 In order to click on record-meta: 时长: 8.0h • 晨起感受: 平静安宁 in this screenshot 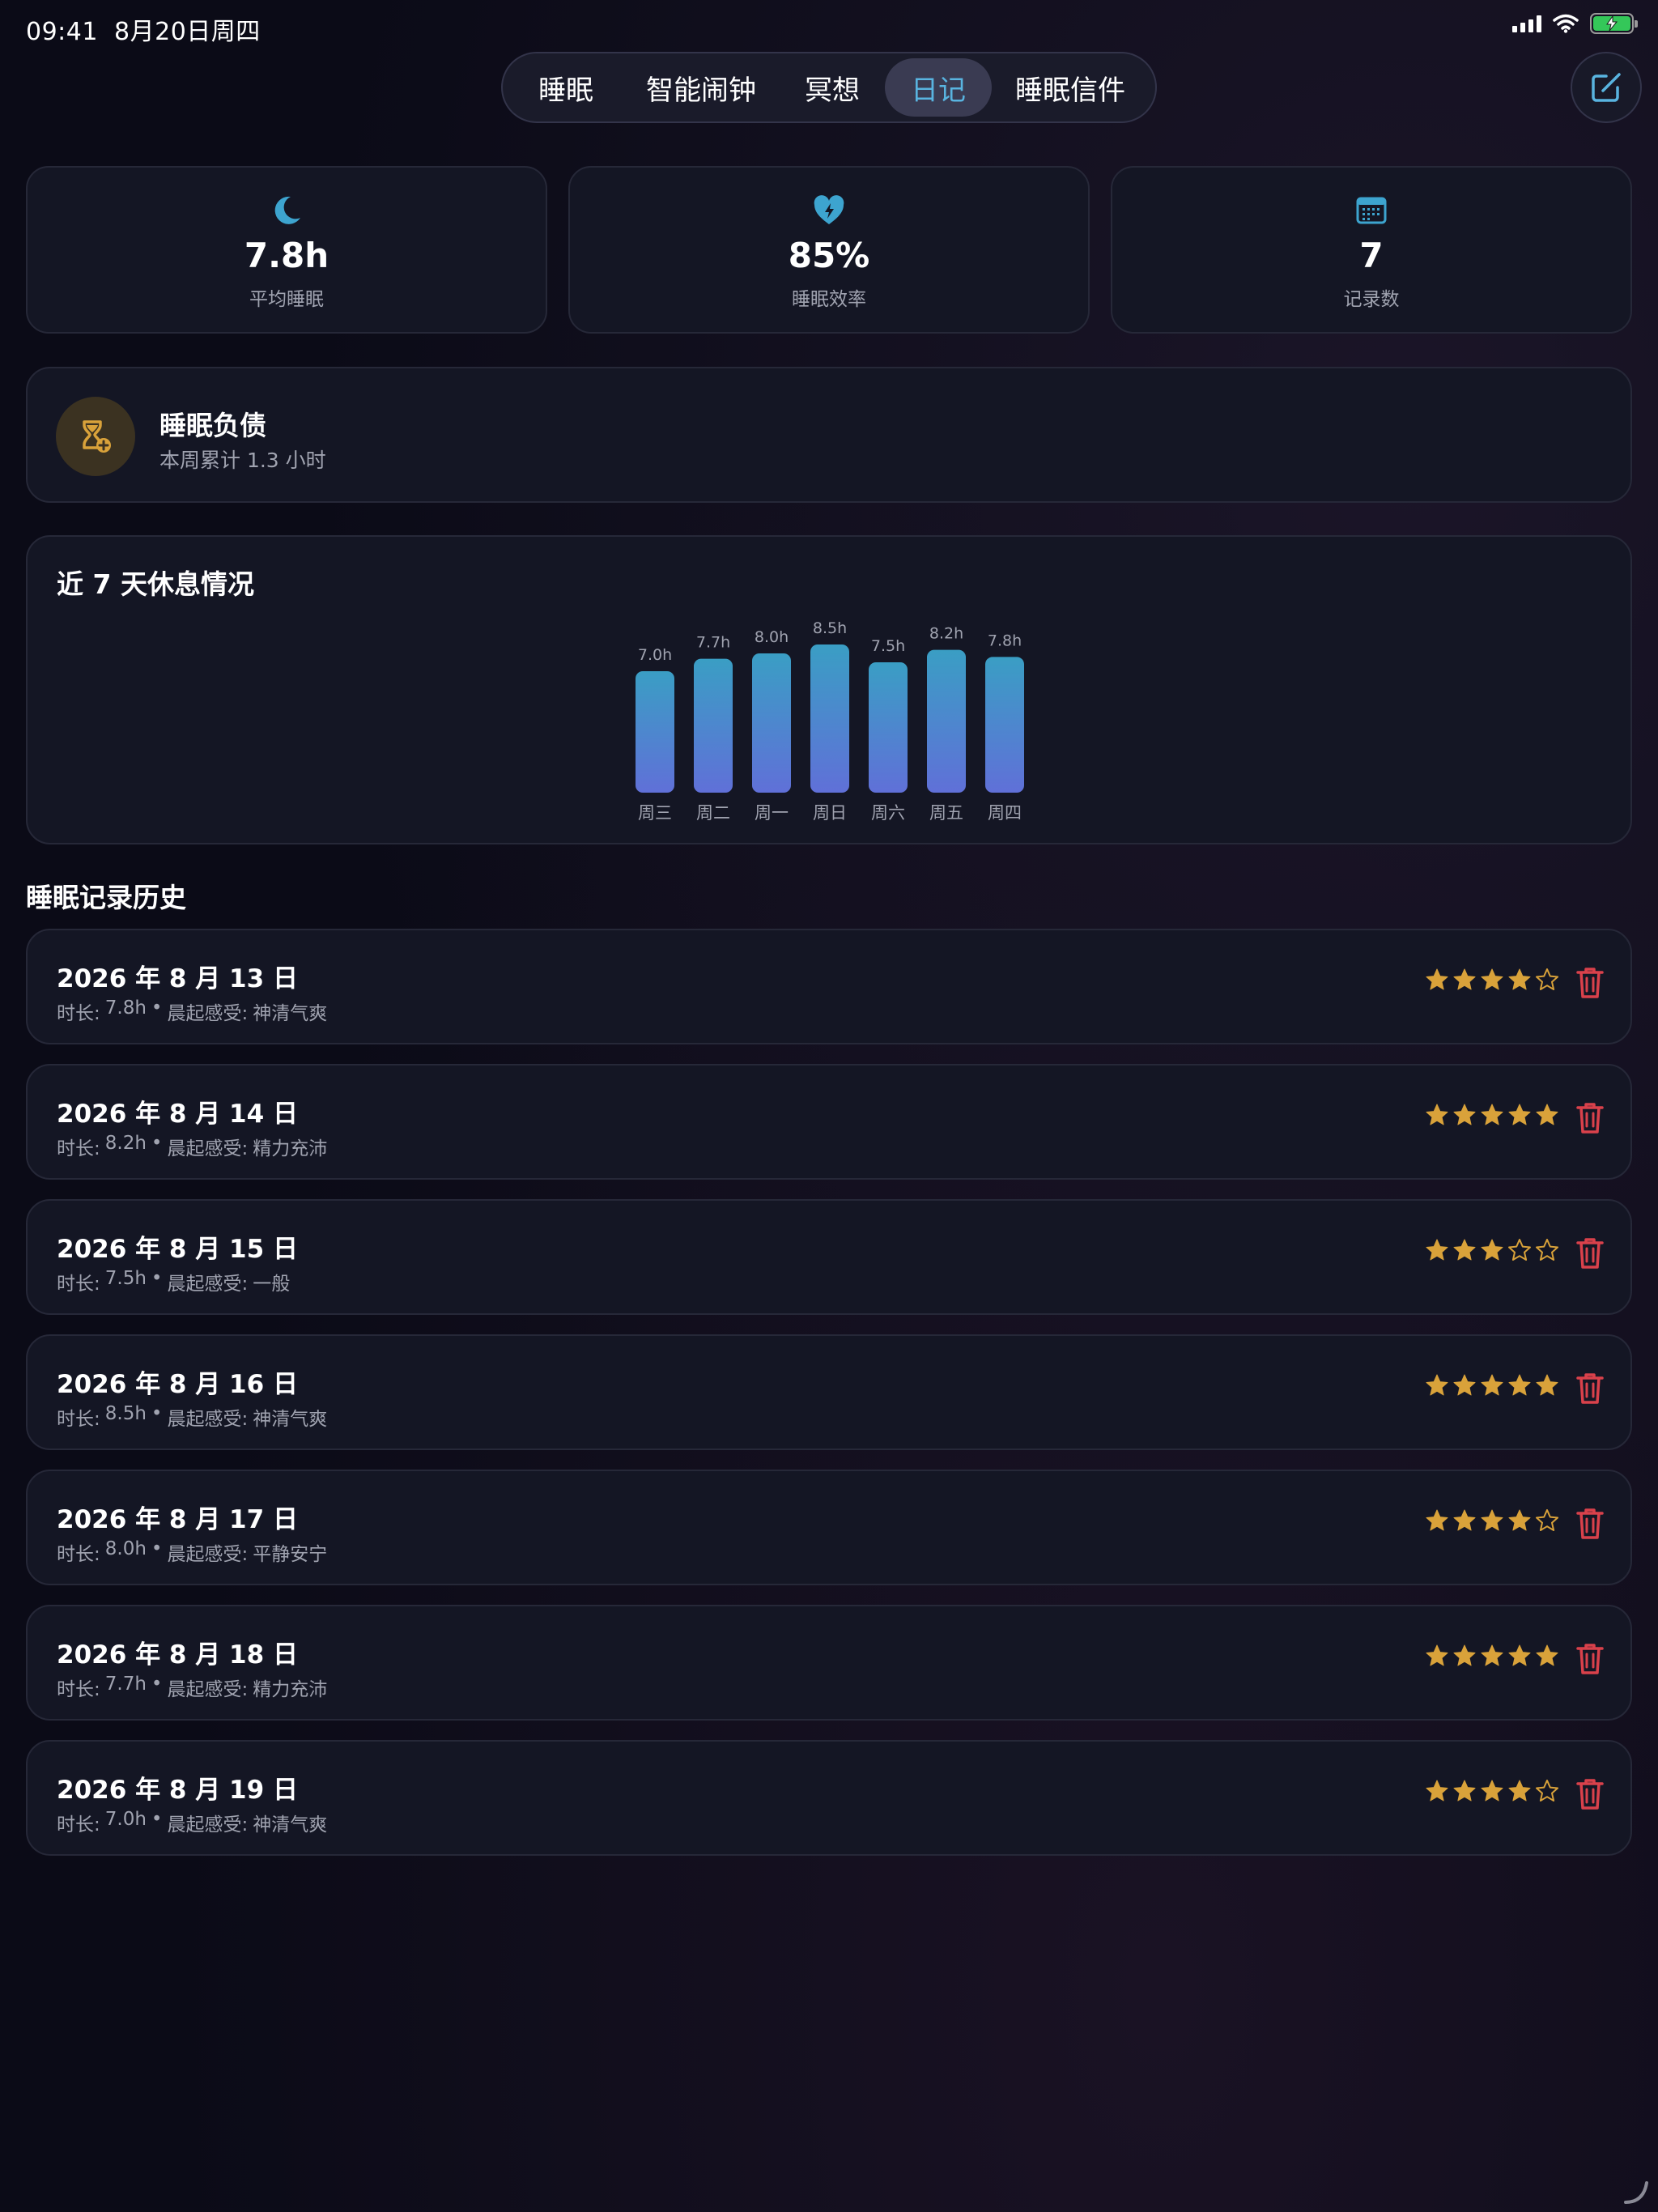, I will do `click(192, 1552)`.